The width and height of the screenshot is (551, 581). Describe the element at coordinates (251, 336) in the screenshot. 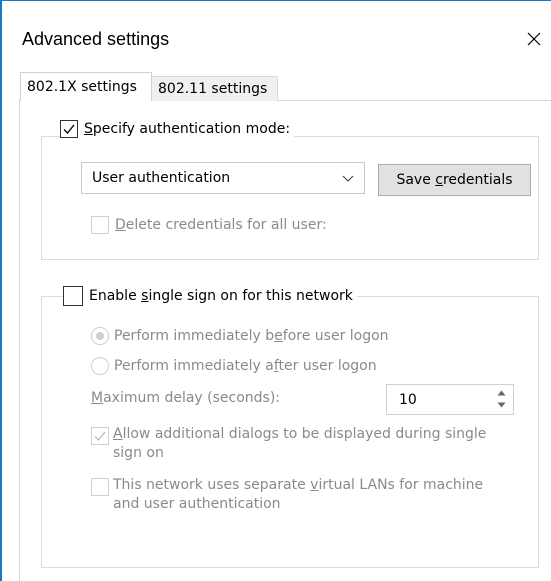

I see `perform-before-logon-label: Perform immediately before user logon` at that location.